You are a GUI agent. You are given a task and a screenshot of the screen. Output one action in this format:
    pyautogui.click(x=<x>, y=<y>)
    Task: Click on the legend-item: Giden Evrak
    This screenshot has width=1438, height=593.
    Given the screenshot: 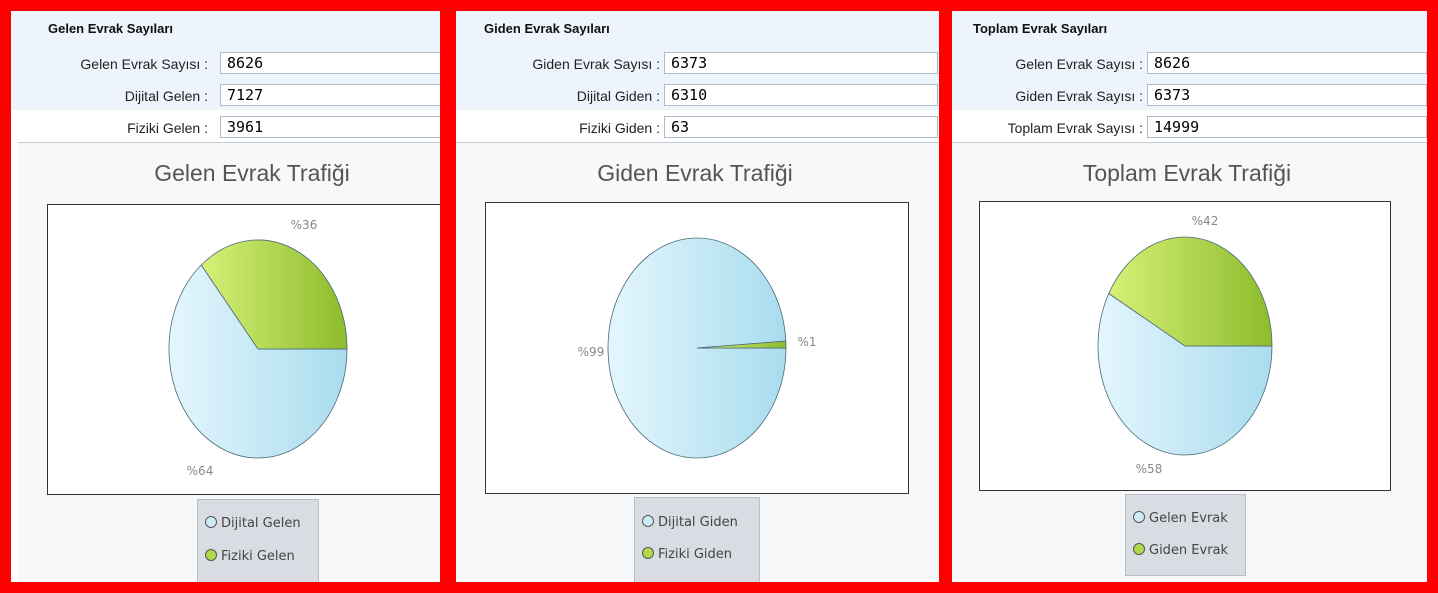 What is the action you would take?
    pyautogui.click(x=1180, y=552)
    